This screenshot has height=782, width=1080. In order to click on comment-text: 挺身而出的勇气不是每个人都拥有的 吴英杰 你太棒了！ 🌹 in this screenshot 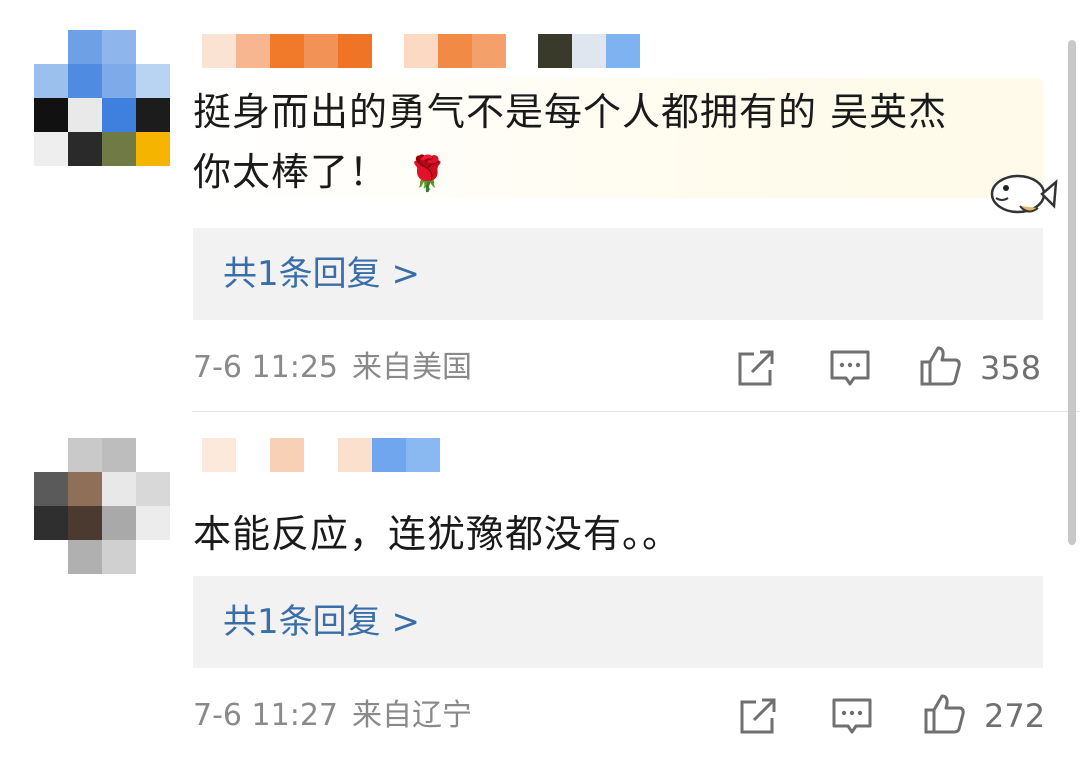, I will do `click(613, 143)`.